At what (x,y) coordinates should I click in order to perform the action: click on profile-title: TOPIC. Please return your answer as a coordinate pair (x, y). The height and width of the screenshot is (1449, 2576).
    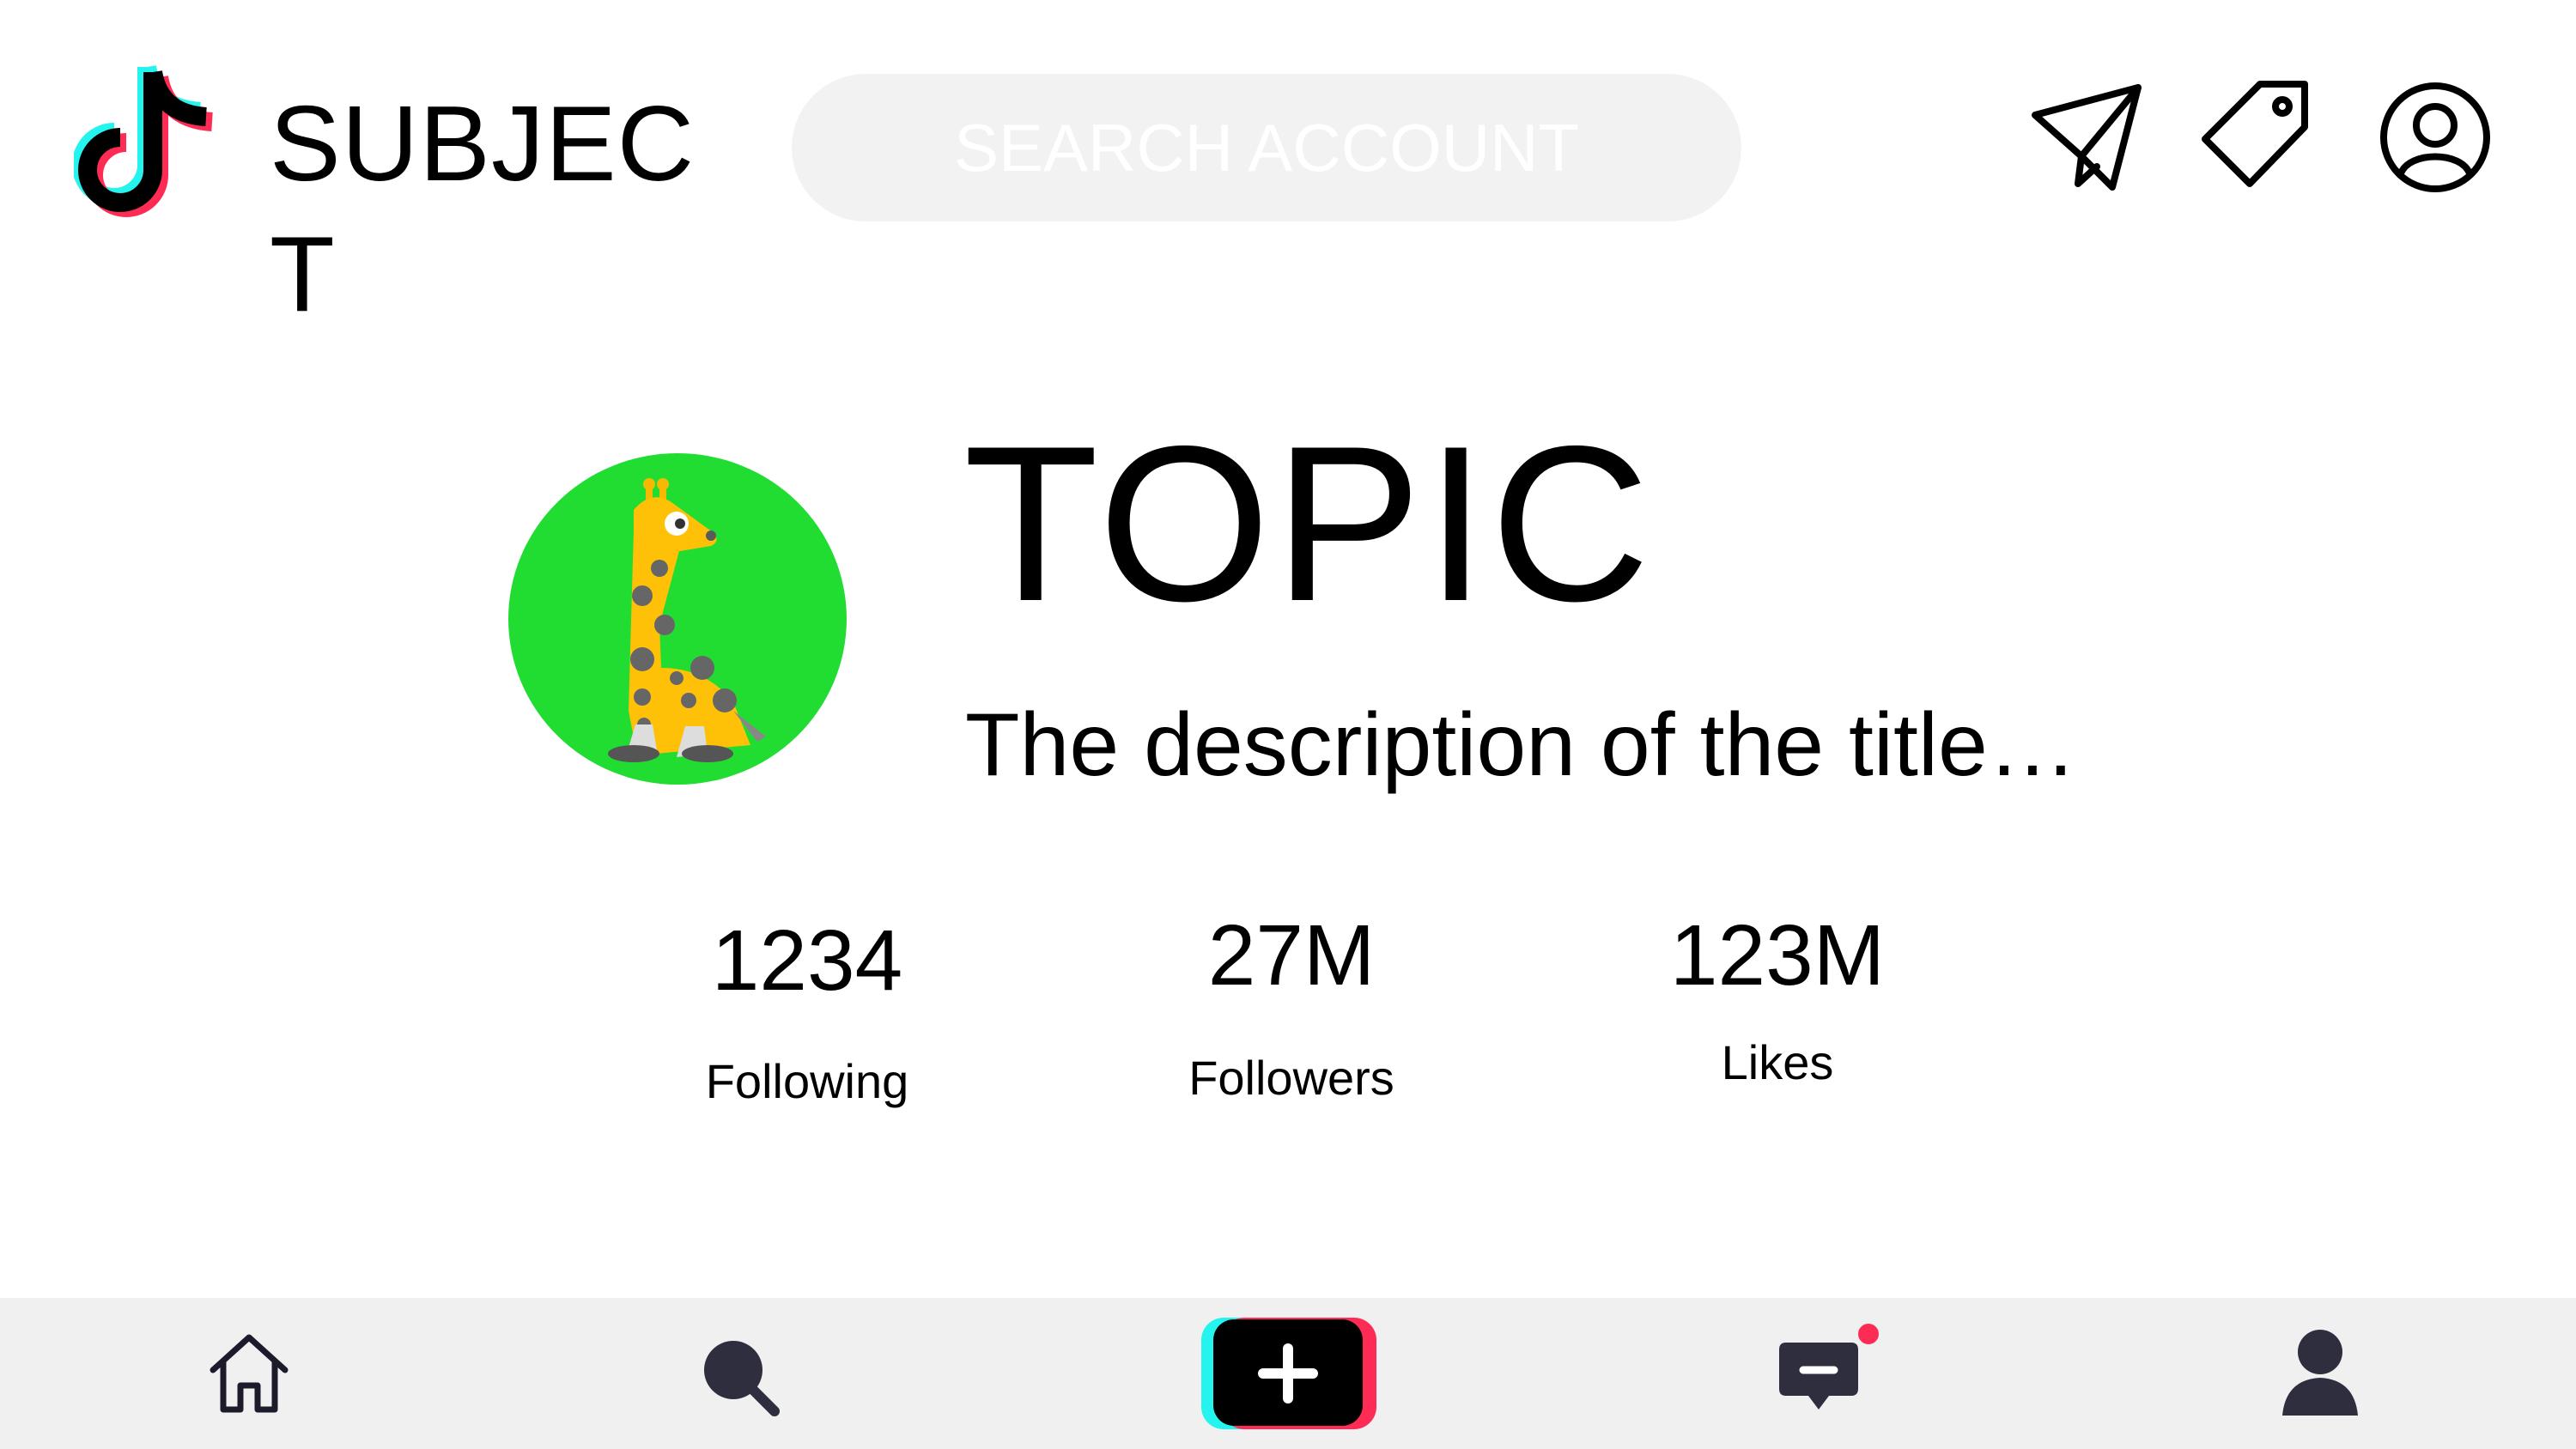
    Looking at the image, I should click on (1308, 523).